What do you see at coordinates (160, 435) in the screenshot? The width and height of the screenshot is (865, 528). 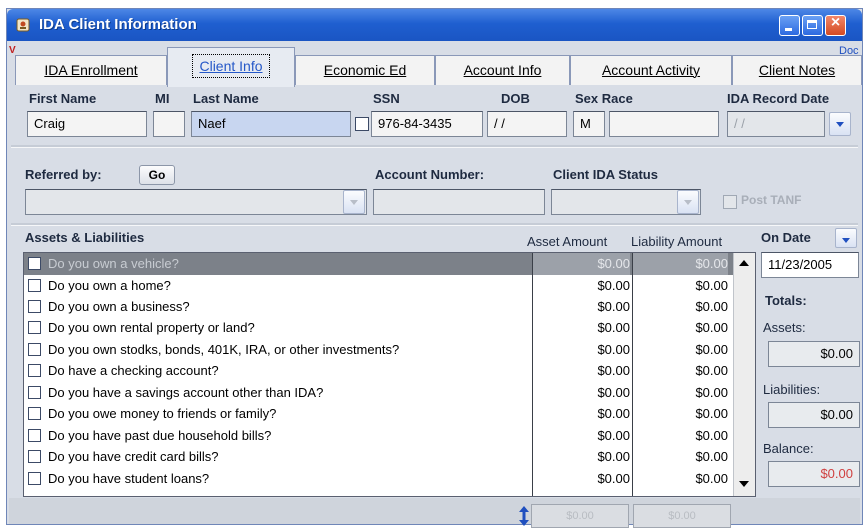 I see `question-text: Do you have past due household bills?` at bounding box center [160, 435].